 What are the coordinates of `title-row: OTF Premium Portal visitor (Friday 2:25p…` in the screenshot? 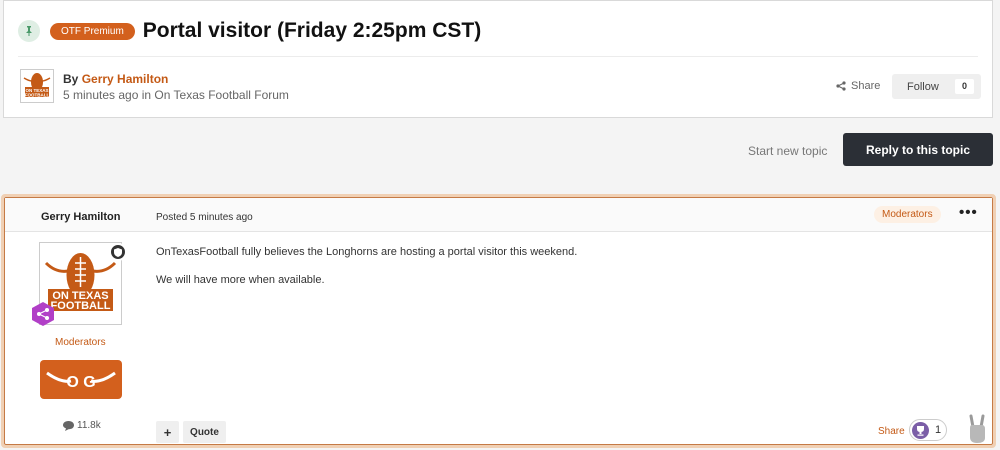 It's located at (249, 31).